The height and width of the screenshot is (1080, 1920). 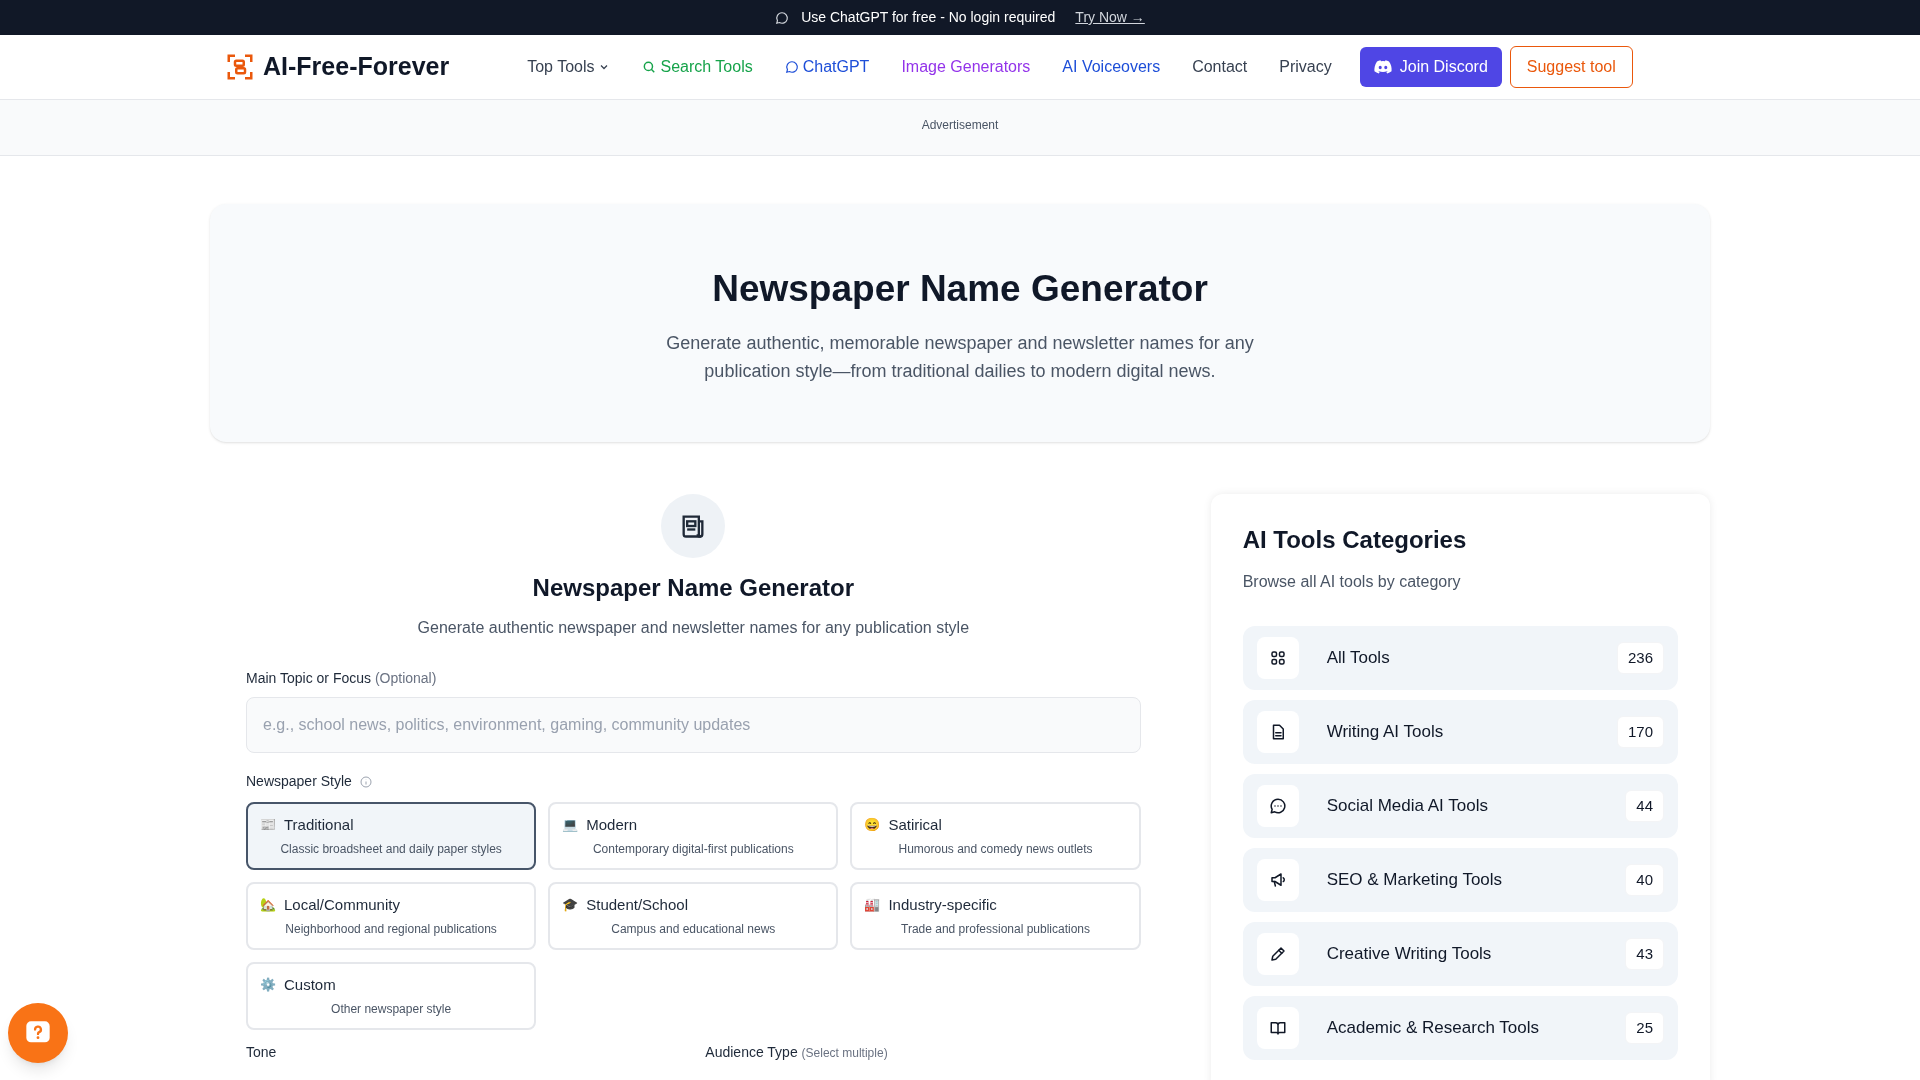 I want to click on nav-link: Image Generators, so click(x=966, y=67).